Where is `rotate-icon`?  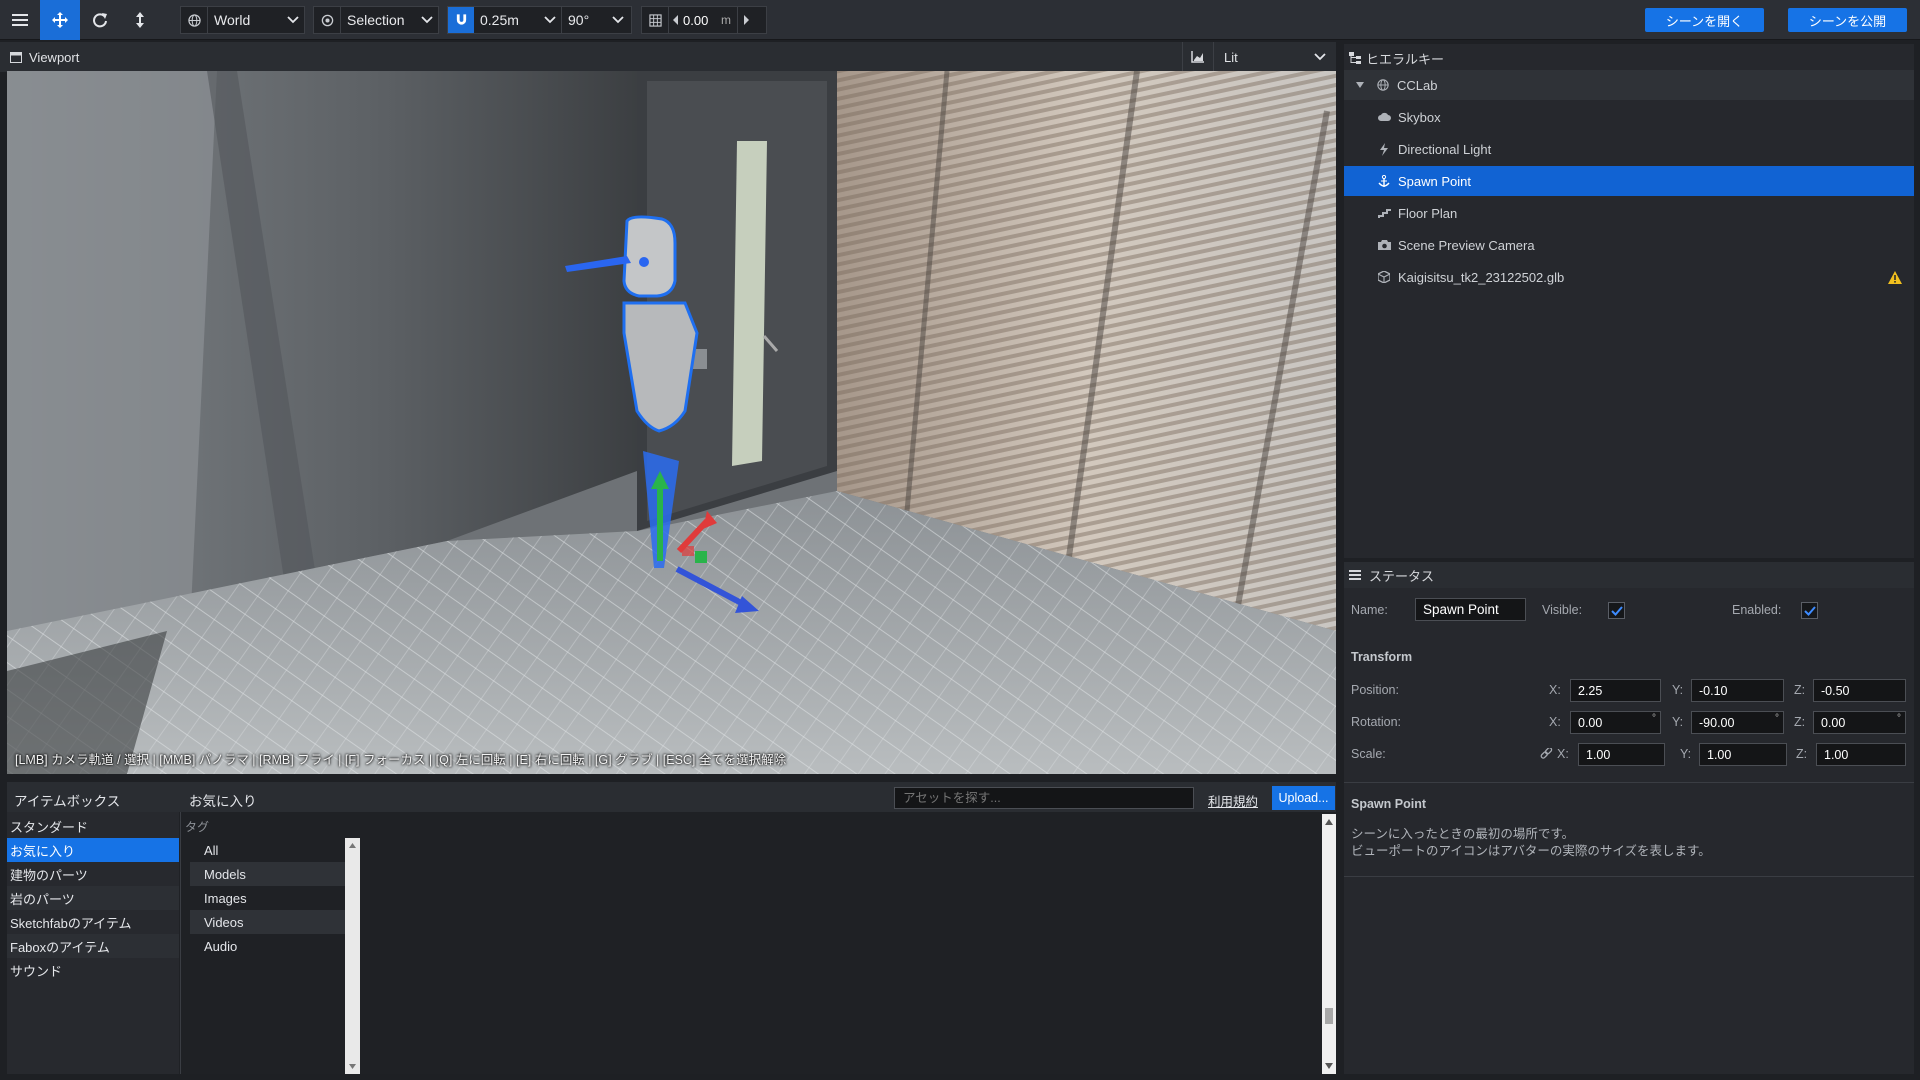 rotate-icon is located at coordinates (100, 20).